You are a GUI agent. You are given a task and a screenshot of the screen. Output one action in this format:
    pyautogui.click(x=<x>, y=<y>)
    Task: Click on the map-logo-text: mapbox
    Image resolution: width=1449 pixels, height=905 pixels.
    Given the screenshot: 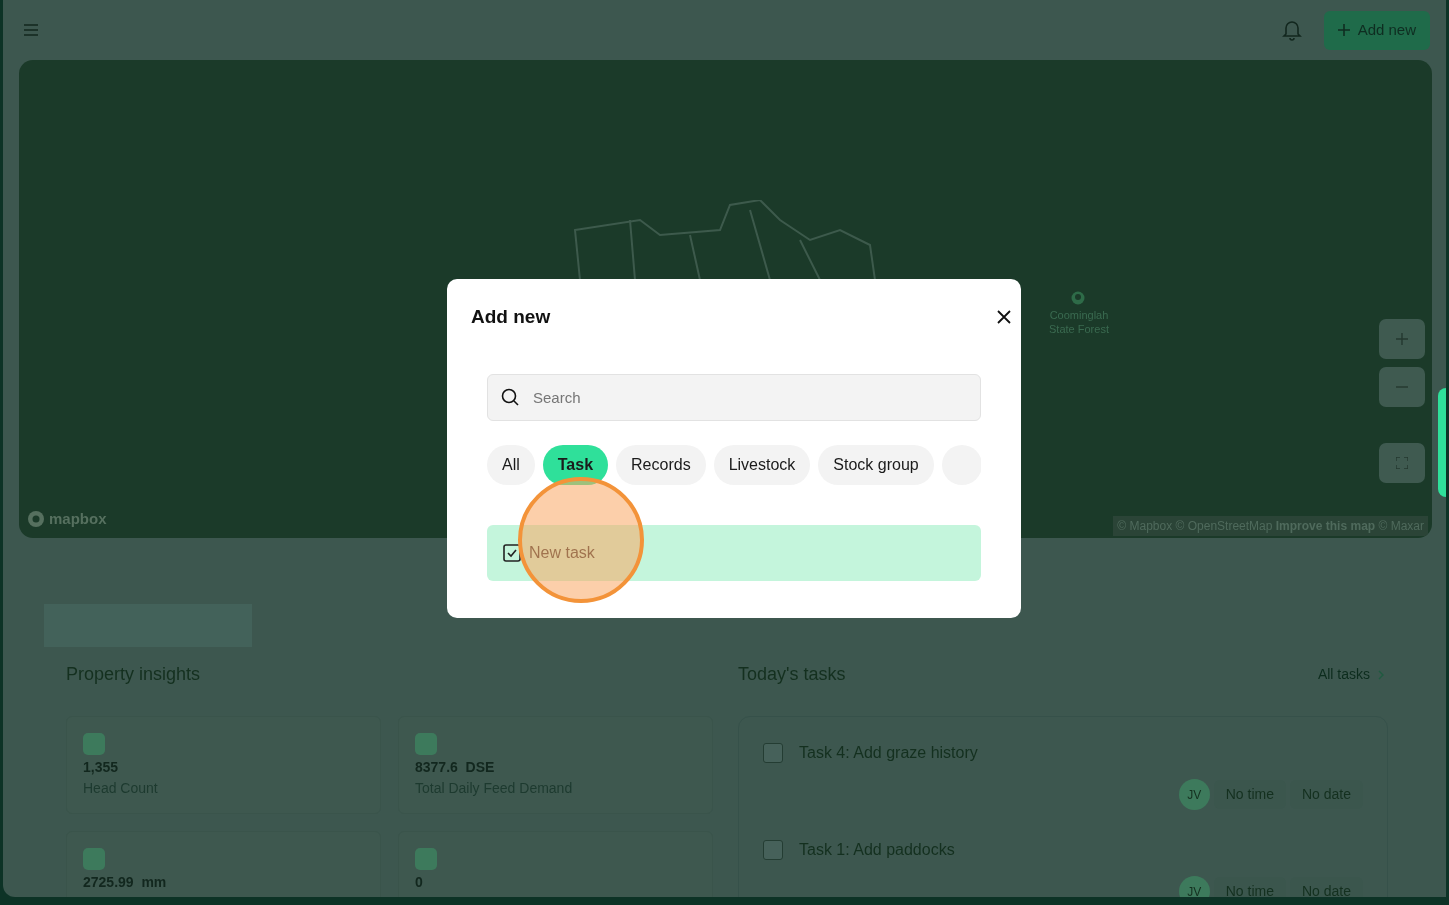 What is the action you would take?
    pyautogui.click(x=78, y=518)
    